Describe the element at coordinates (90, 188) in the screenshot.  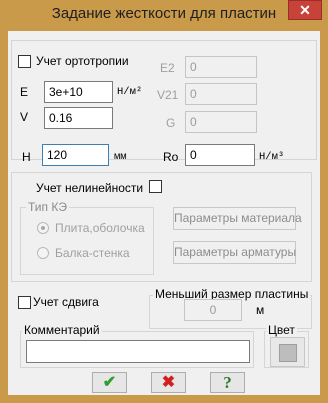
I see `nonlinearity-label: Учет нелинейности` at that location.